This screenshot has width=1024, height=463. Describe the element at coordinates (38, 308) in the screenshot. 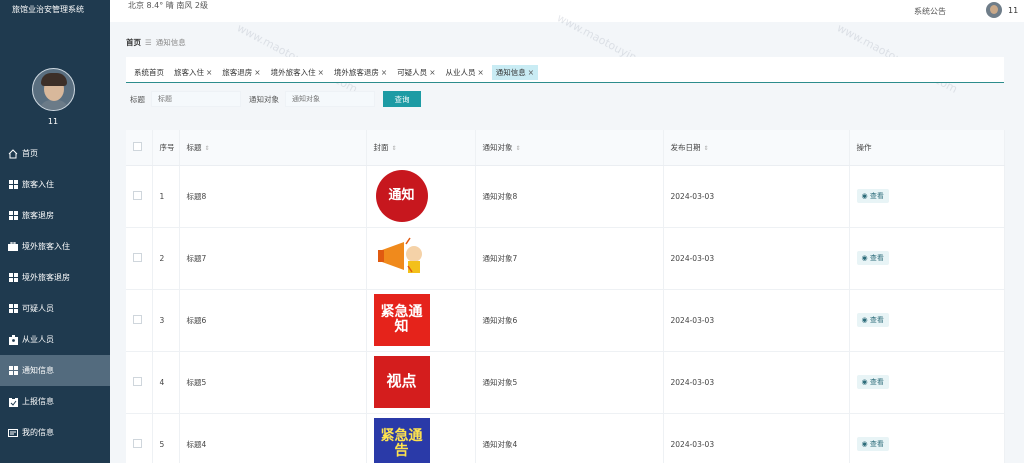

I see `sidebar-item-label: 可疑人员` at that location.